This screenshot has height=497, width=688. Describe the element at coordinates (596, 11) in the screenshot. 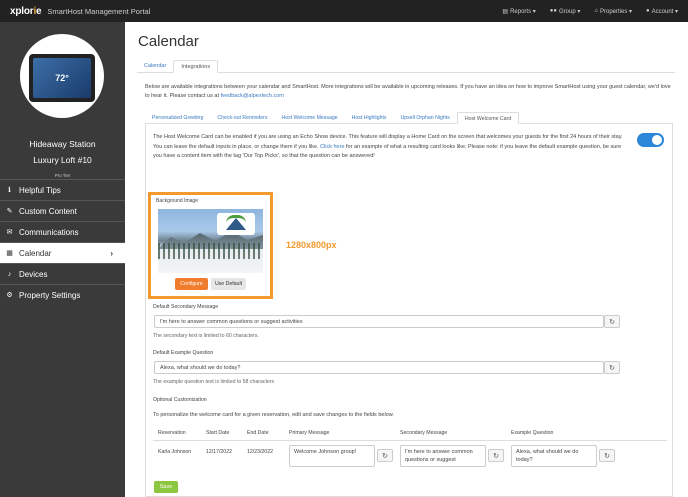

I see `home-icon: ⌂` at that location.